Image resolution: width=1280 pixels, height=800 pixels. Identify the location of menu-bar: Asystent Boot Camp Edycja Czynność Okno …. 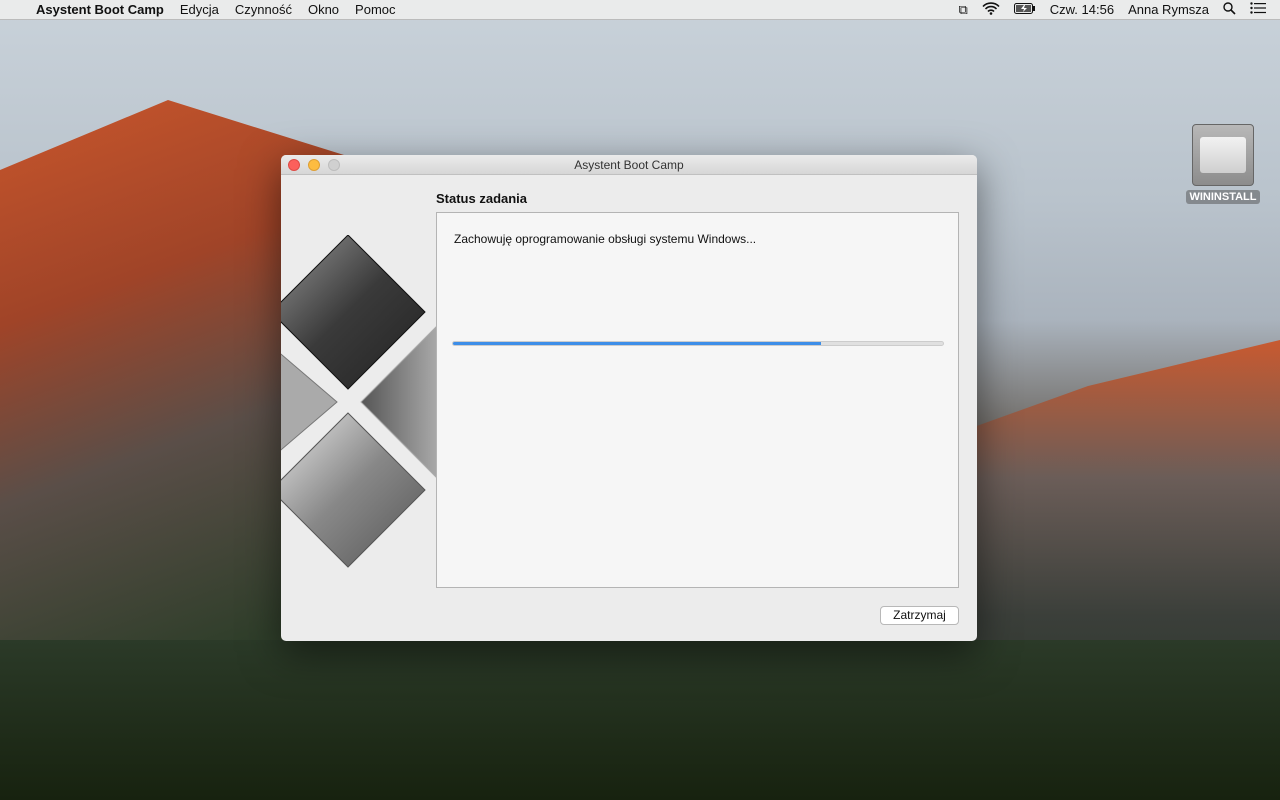
(640, 10).